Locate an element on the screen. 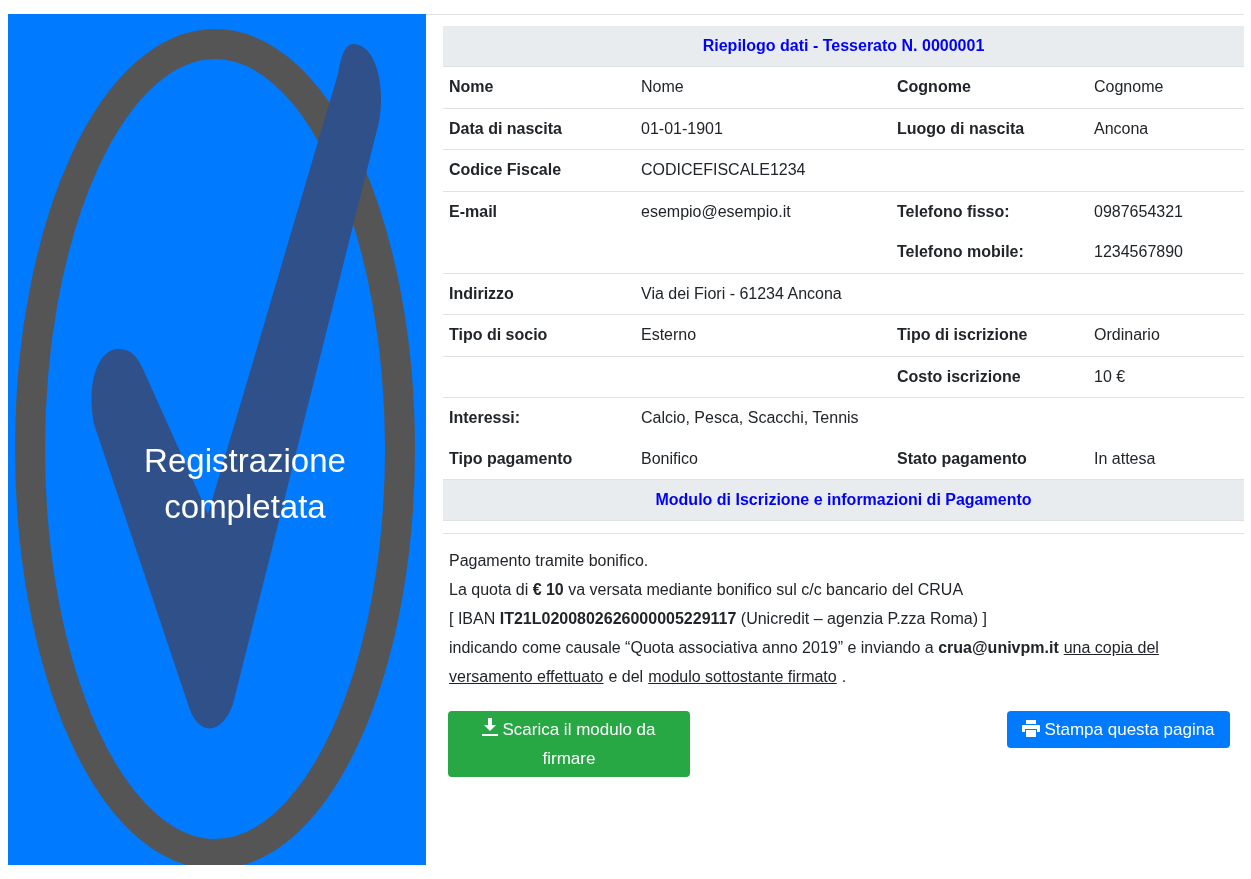 The height and width of the screenshot is (879, 1251). field-label: Data di nascita is located at coordinates (505, 128).